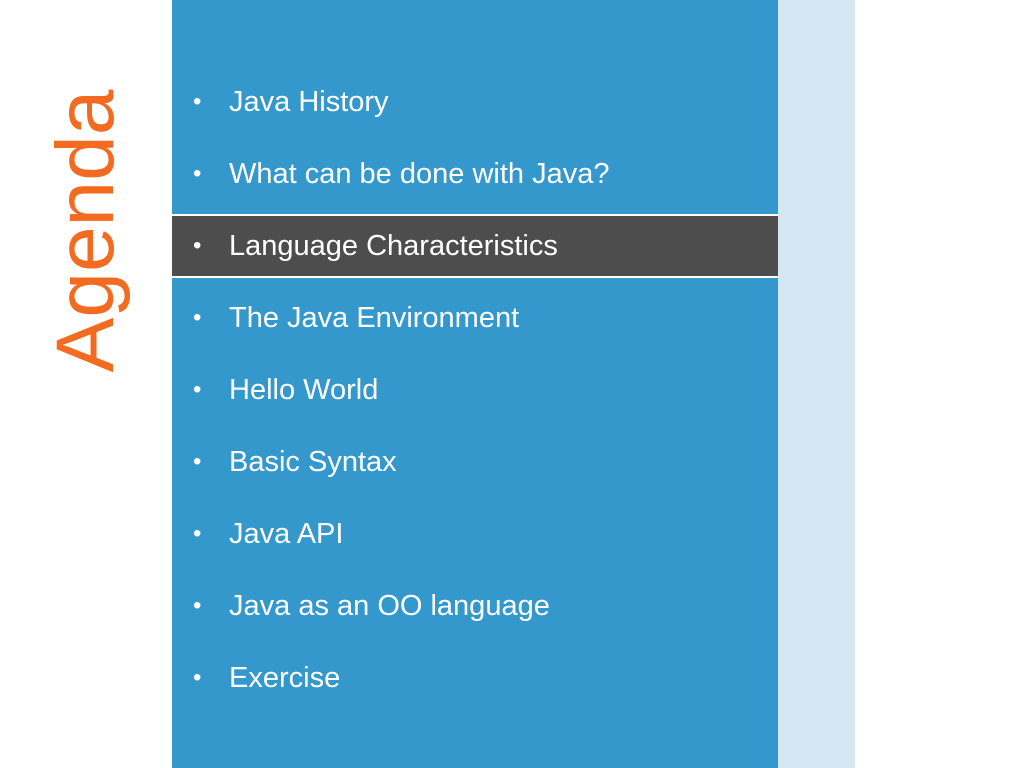 This screenshot has height=768, width=1024. What do you see at coordinates (285, 677) in the screenshot?
I see `agenda-item-label: Exercise` at bounding box center [285, 677].